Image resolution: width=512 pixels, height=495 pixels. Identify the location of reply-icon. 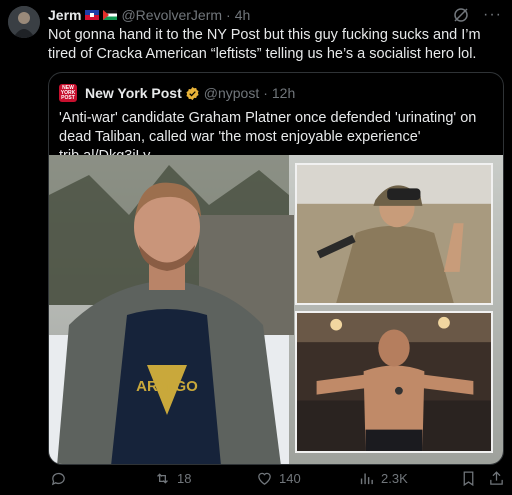
(58, 479).